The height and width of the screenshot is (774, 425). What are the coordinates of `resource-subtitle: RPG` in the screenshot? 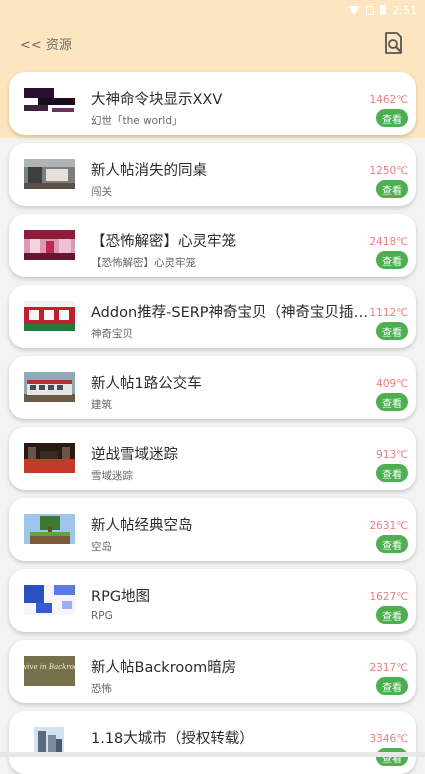 It's located at (102, 616).